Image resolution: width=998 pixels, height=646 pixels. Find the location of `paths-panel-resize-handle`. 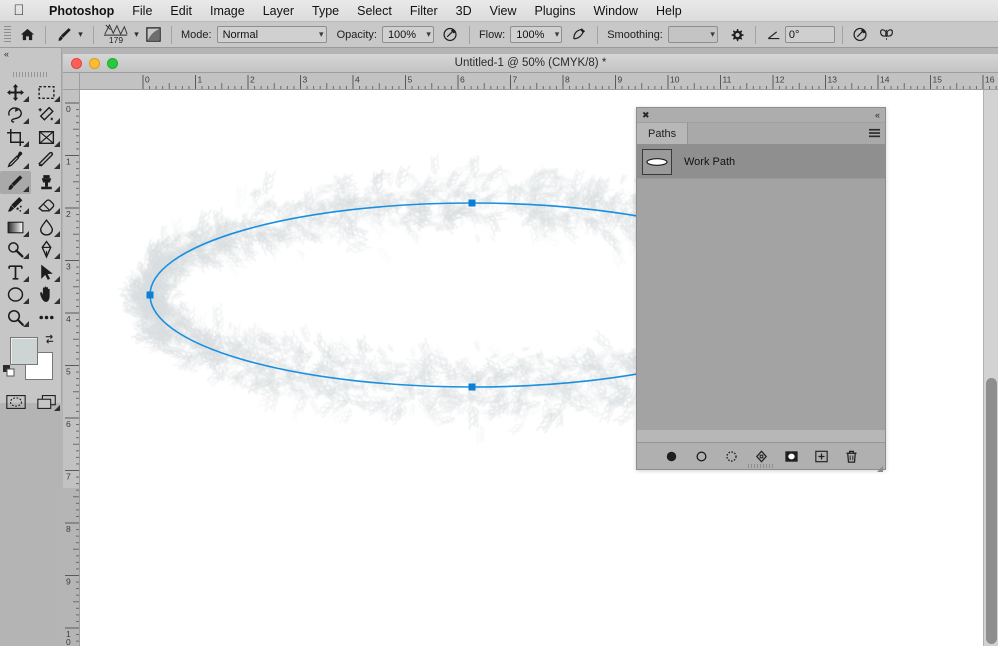

paths-panel-resize-handle is located at coordinates (880, 466).